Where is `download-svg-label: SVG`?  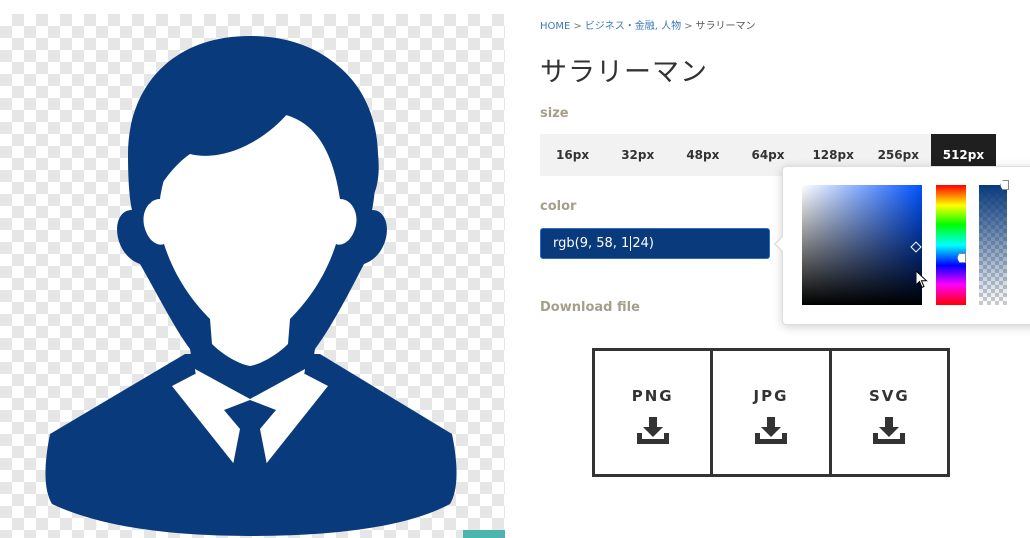
download-svg-label: SVG is located at coordinates (889, 396).